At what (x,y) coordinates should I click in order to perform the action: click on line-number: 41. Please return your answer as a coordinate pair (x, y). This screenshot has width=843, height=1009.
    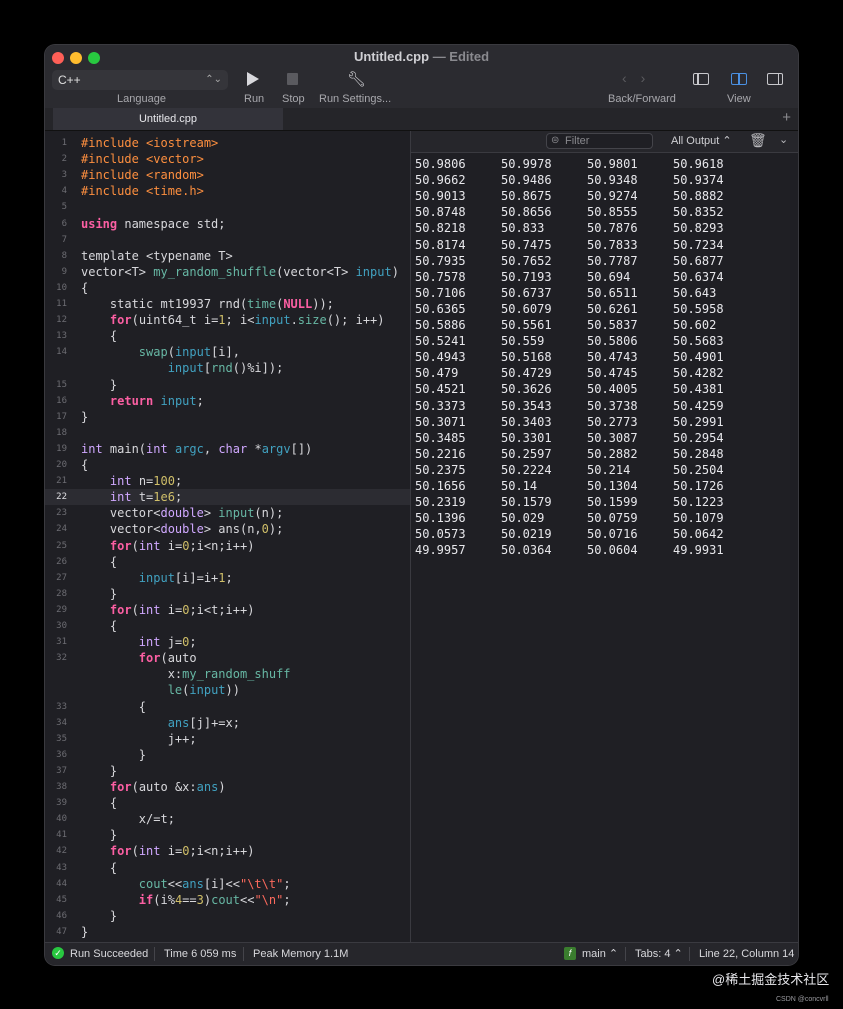
    Looking at the image, I should click on (61, 835).